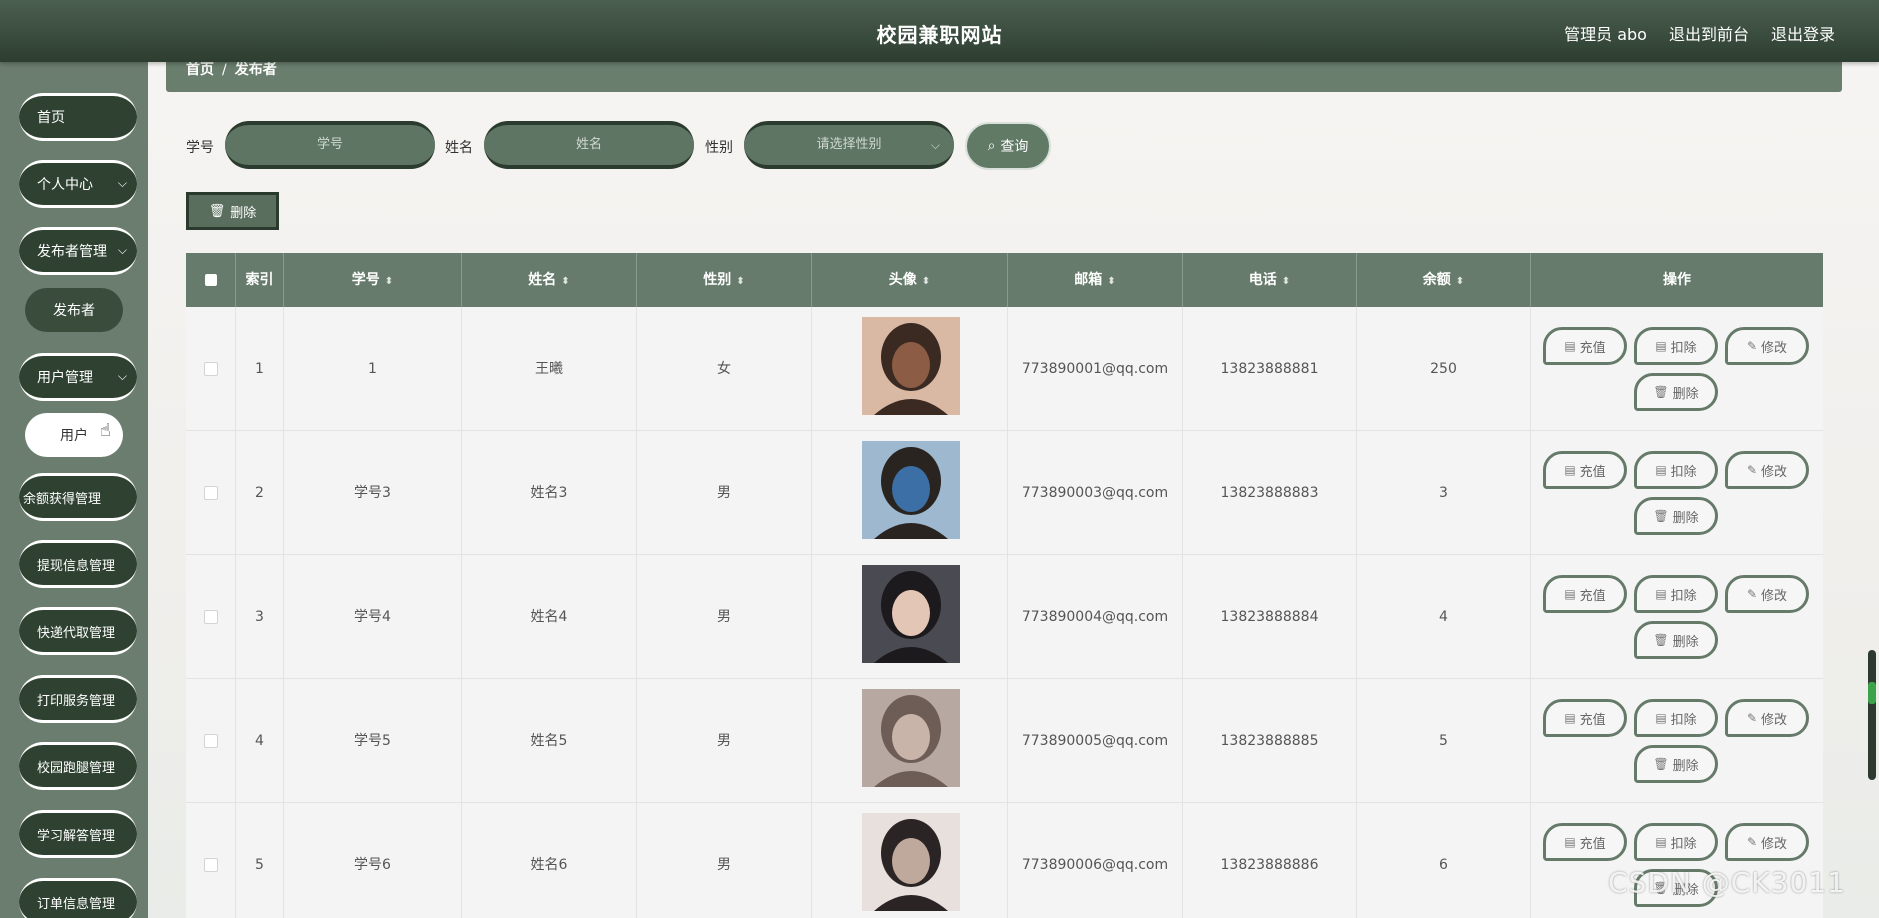  What do you see at coordinates (373, 369) in the screenshot?
I see `cell-xuehao: 1` at bounding box center [373, 369].